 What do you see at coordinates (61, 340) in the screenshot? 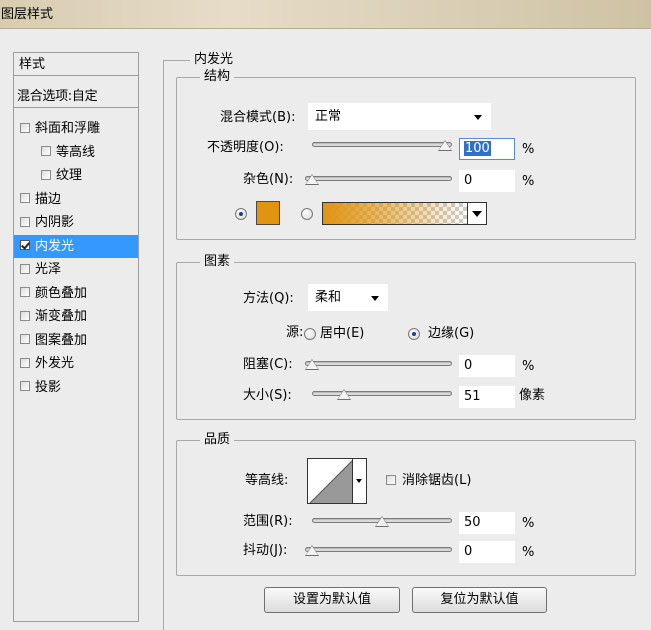
I see `sidebar-item-label: 图案叠加` at bounding box center [61, 340].